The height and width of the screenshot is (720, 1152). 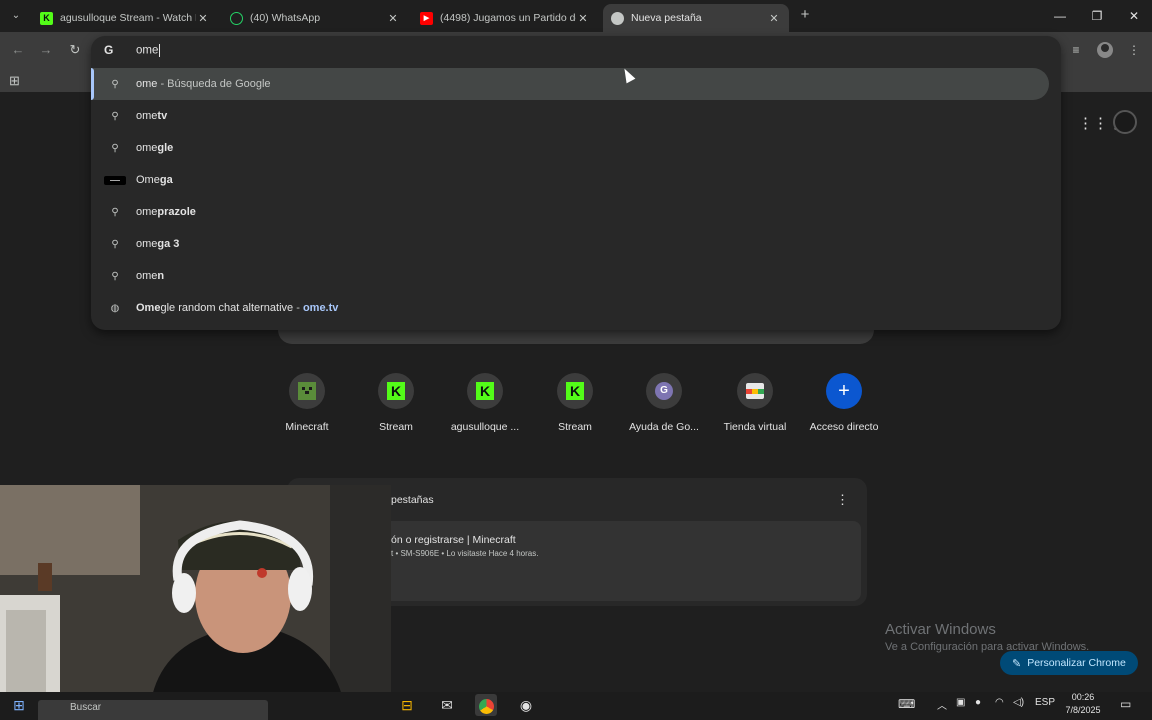 I want to click on ntp-account-avatar, so click(x=1125, y=122).